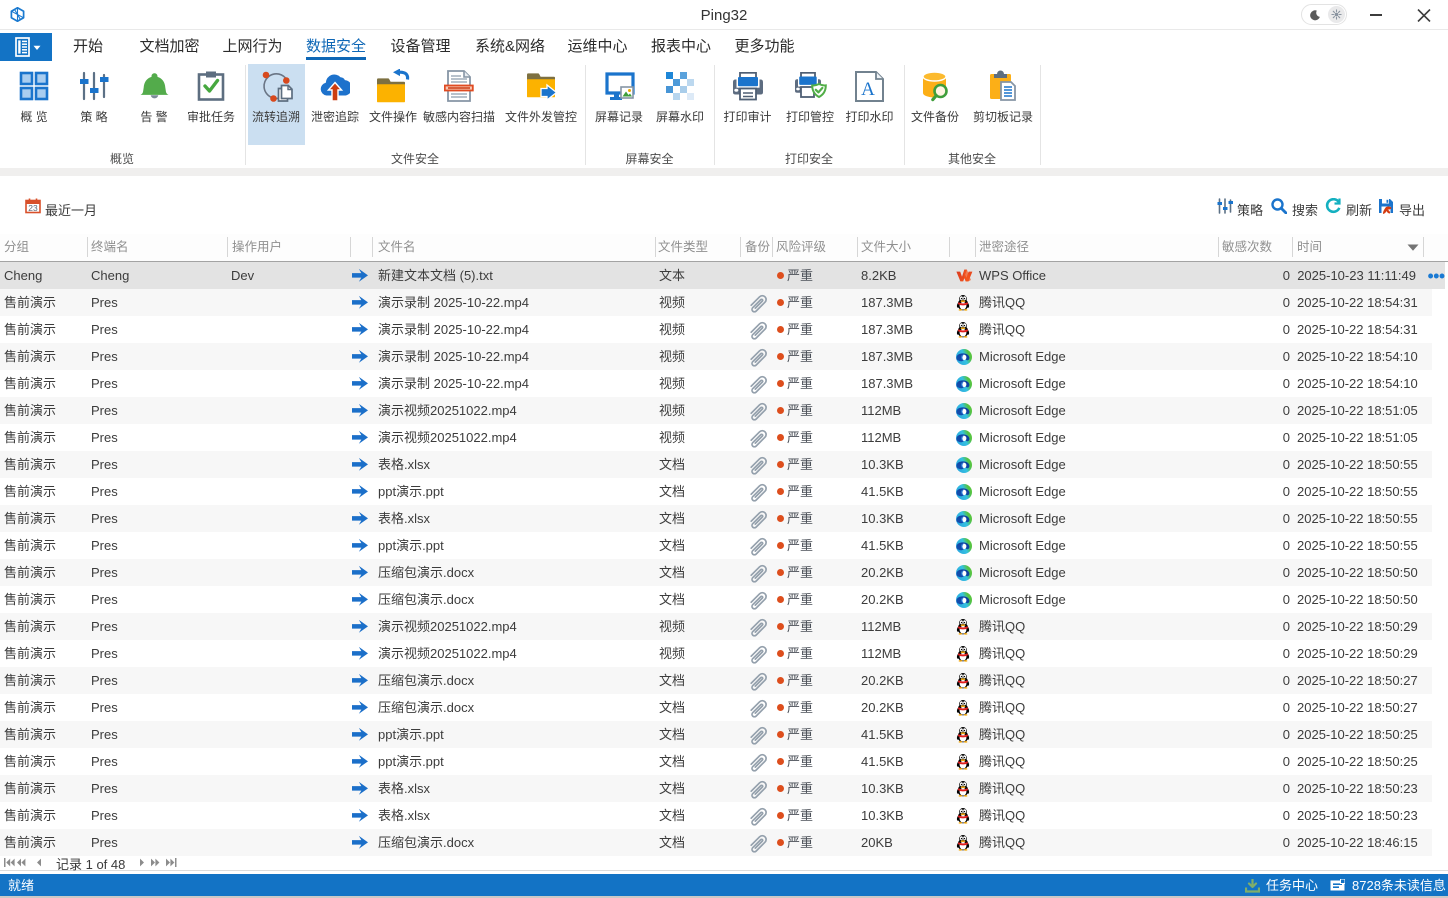 Image resolution: width=1448 pixels, height=898 pixels. I want to click on svg-text: 23, so click(33, 208).